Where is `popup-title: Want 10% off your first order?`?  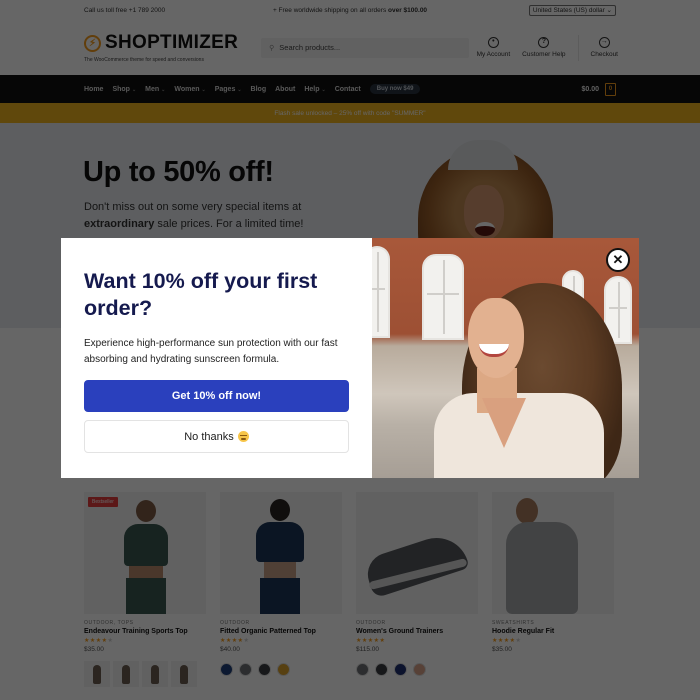
popup-title: Want 10% off your first order? is located at coordinates (201, 294).